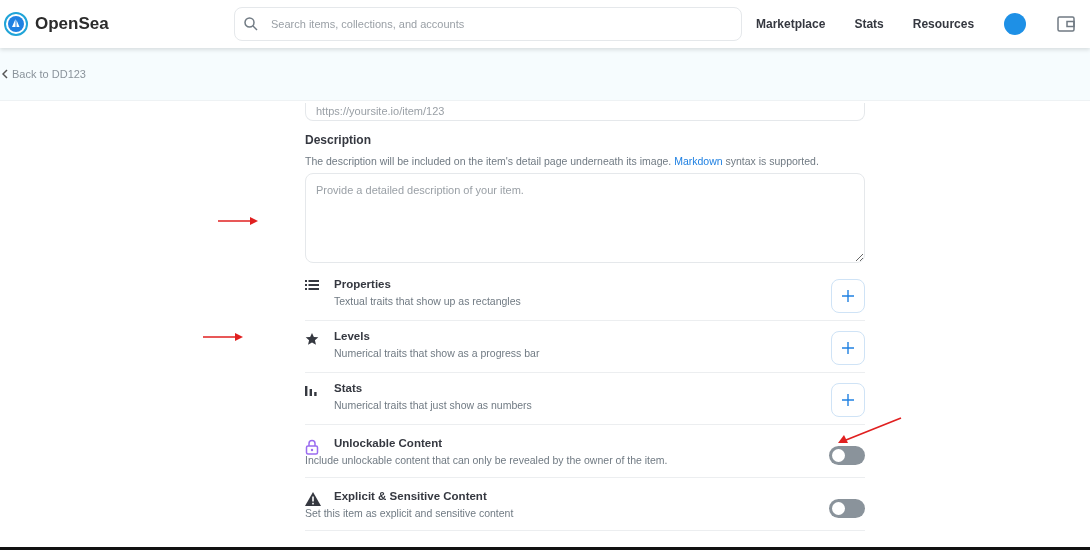 The image size is (1090, 550). Describe the element at coordinates (1066, 24) in the screenshot. I see `wallet-icon` at that location.